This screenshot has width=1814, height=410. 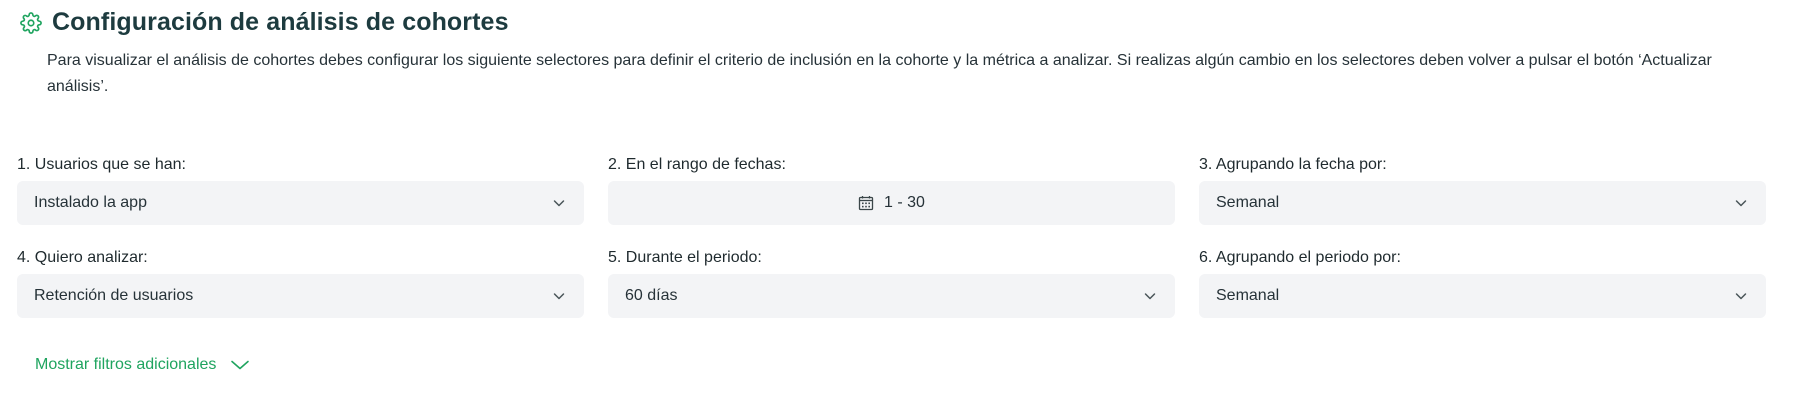 I want to click on show-more-filters-toggle: Mostrar filtros adicionales, so click(x=142, y=365).